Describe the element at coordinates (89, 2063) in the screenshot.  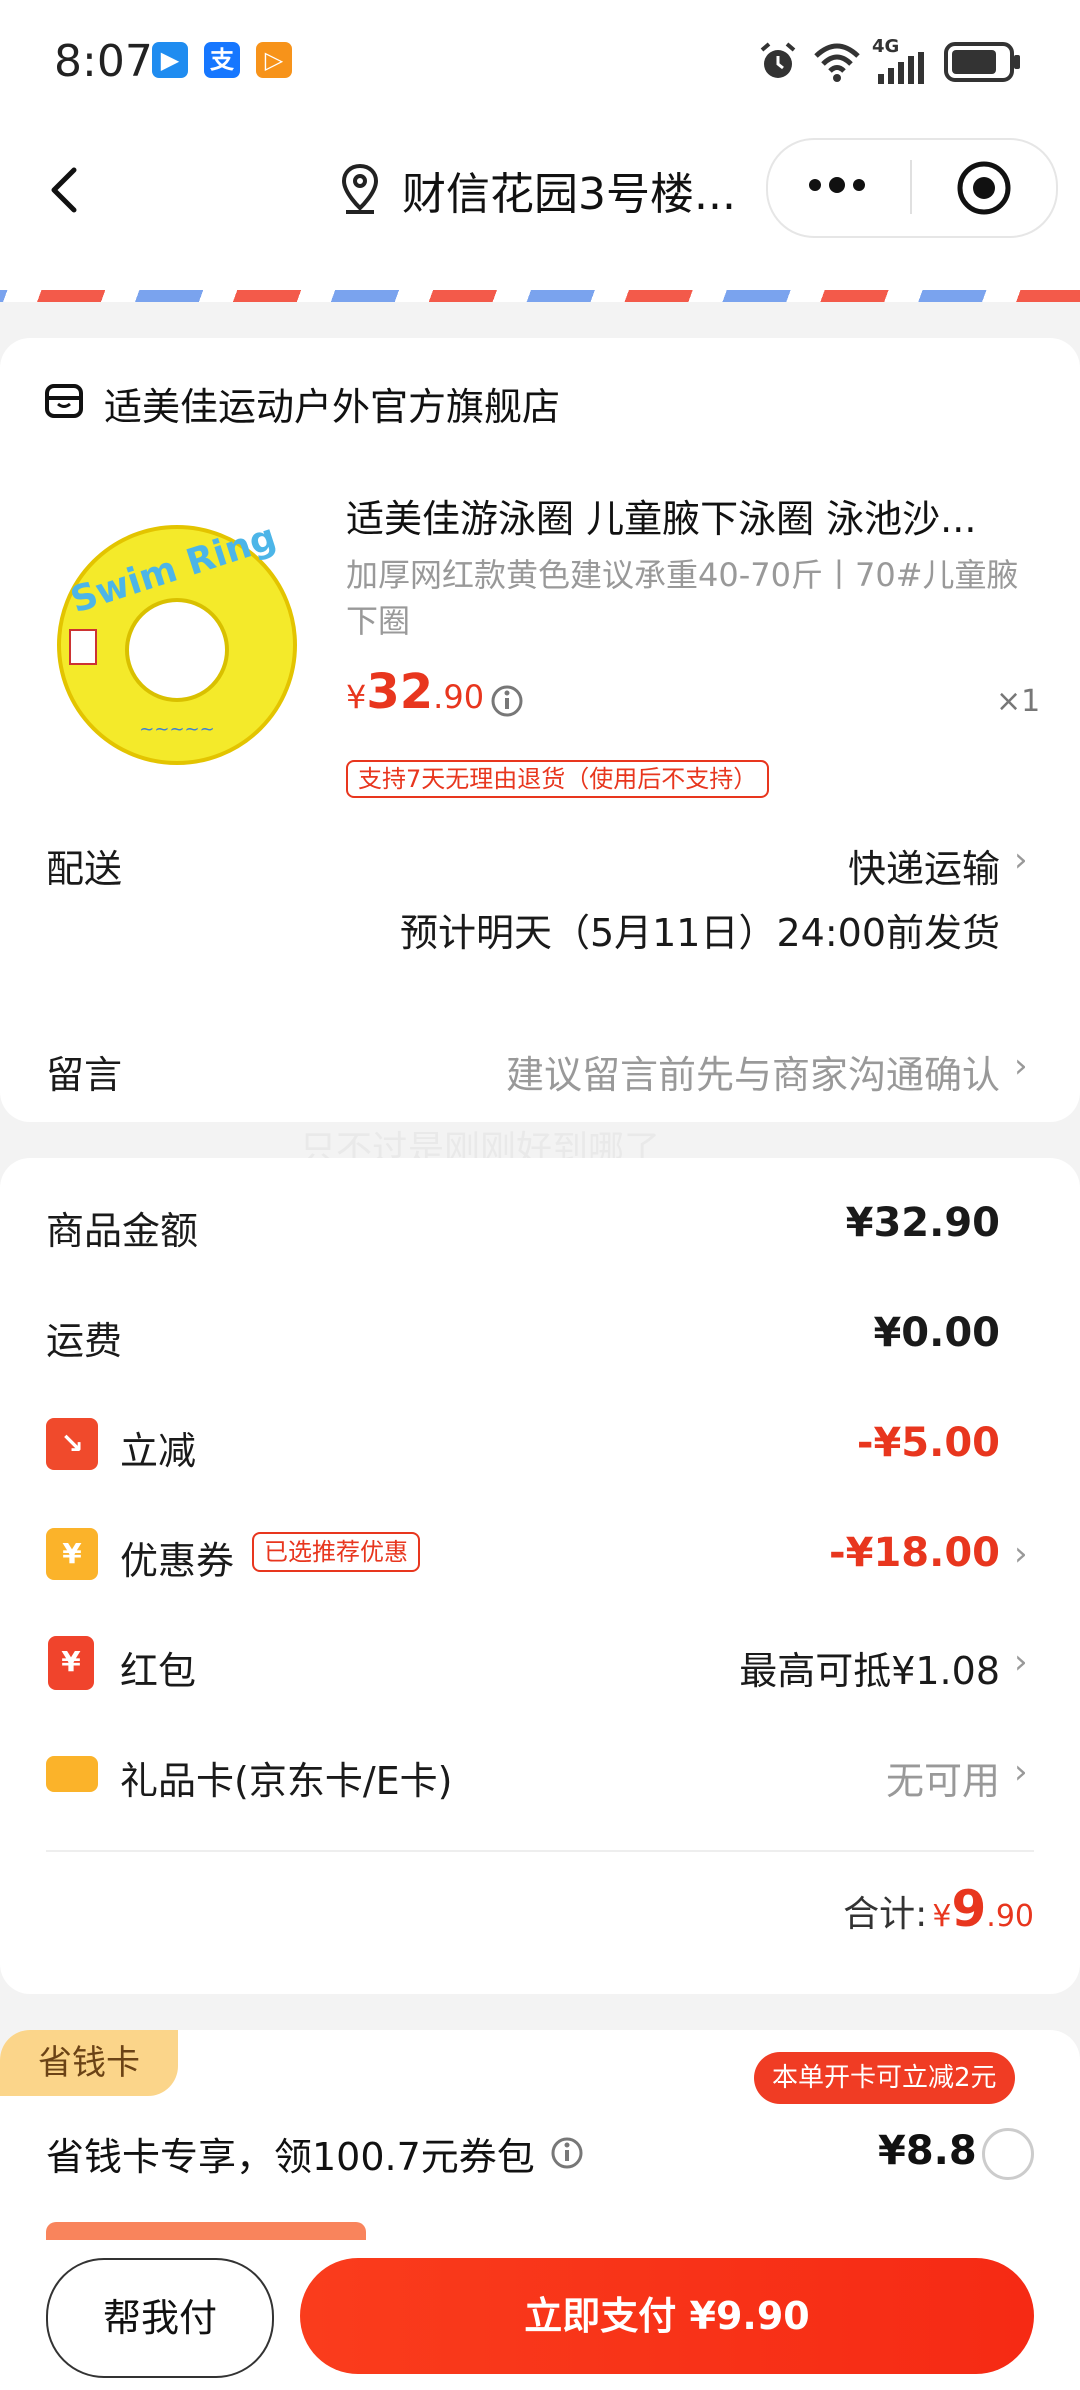
I see `savings-card-badge: 省钱卡` at that location.